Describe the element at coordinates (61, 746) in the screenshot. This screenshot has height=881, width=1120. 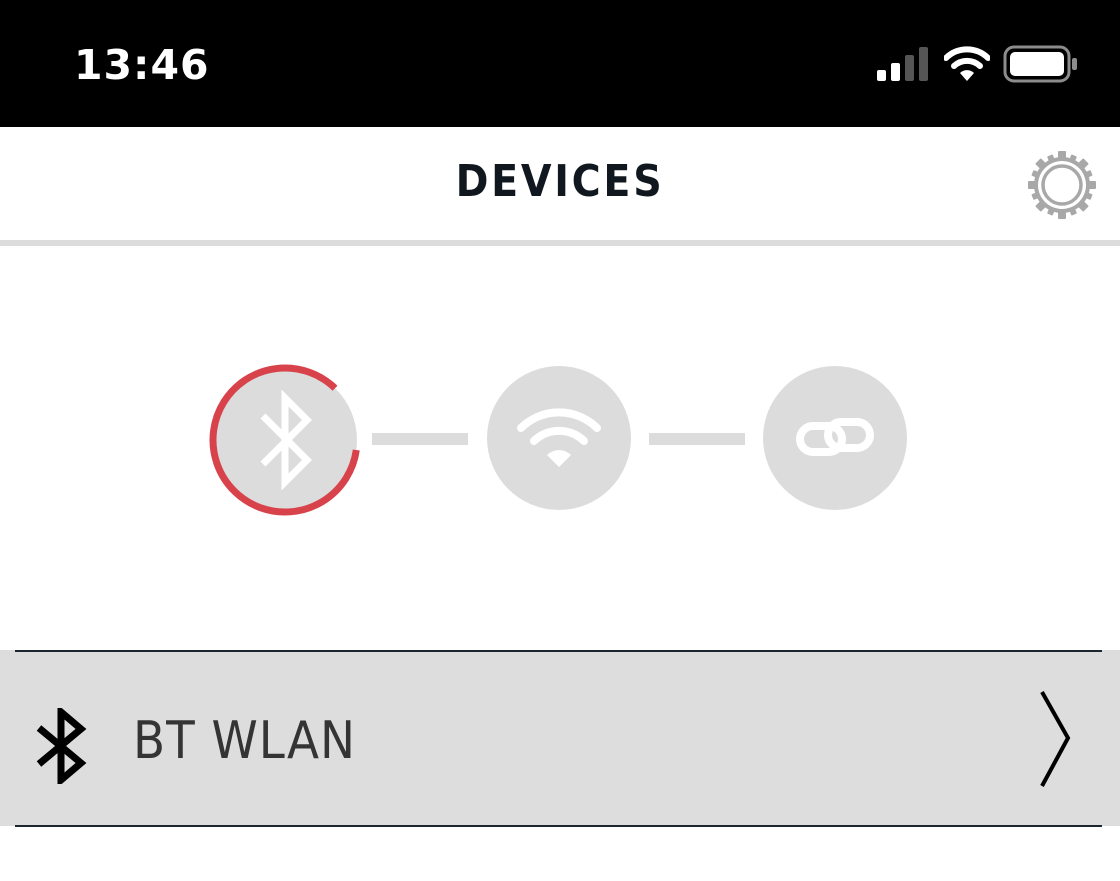
I see `bluetooth-icon` at that location.